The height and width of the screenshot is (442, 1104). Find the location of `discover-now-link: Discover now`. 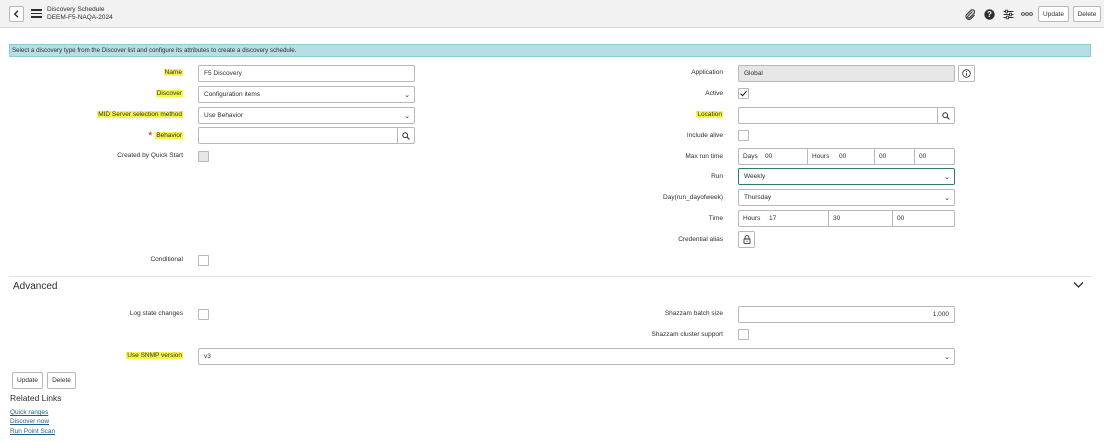

discover-now-link: Discover now is located at coordinates (29, 421).